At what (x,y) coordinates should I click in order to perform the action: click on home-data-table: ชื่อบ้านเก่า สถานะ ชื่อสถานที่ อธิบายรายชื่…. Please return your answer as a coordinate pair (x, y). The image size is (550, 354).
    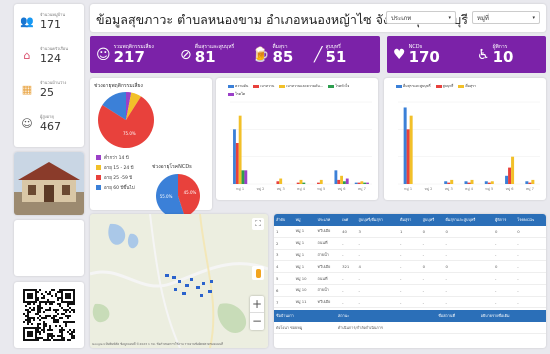
    Looking at the image, I should click on (410, 322).